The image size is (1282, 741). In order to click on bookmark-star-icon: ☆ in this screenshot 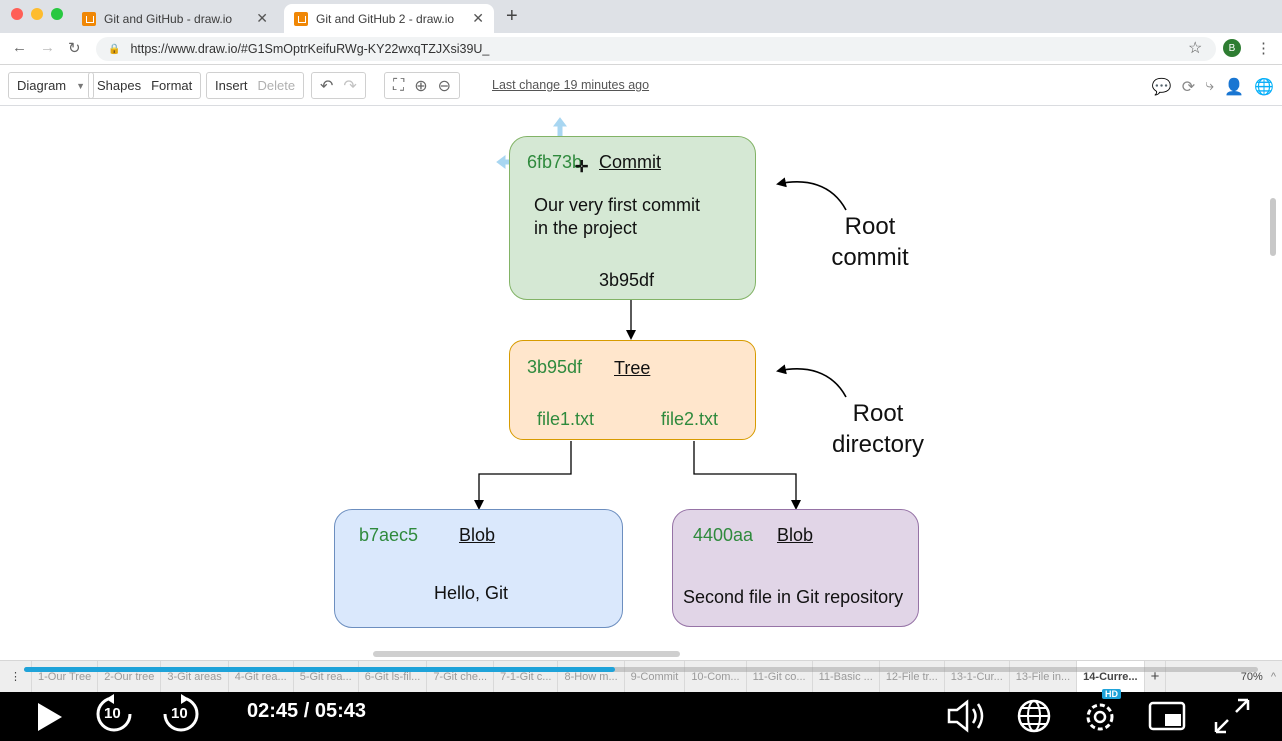, I will do `click(1195, 48)`.